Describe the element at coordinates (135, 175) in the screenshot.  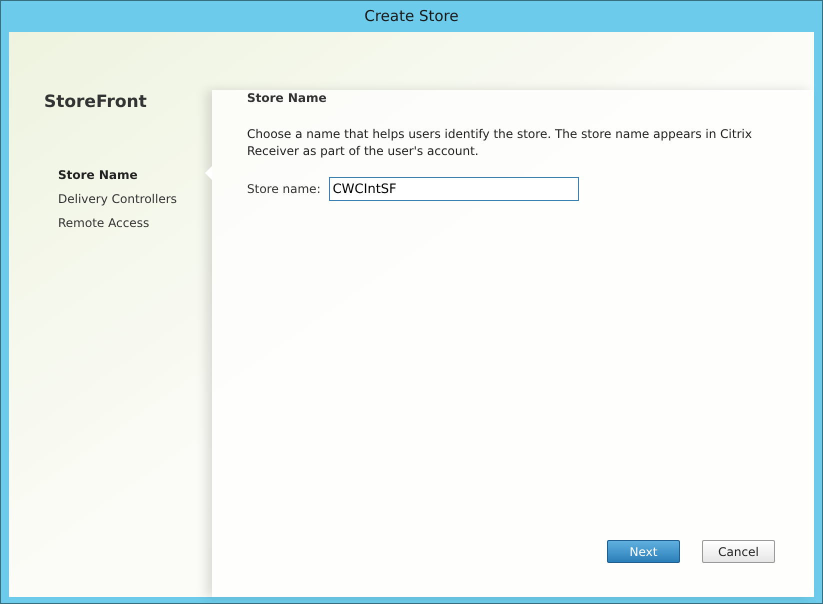
I see `step-item: Store Name` at that location.